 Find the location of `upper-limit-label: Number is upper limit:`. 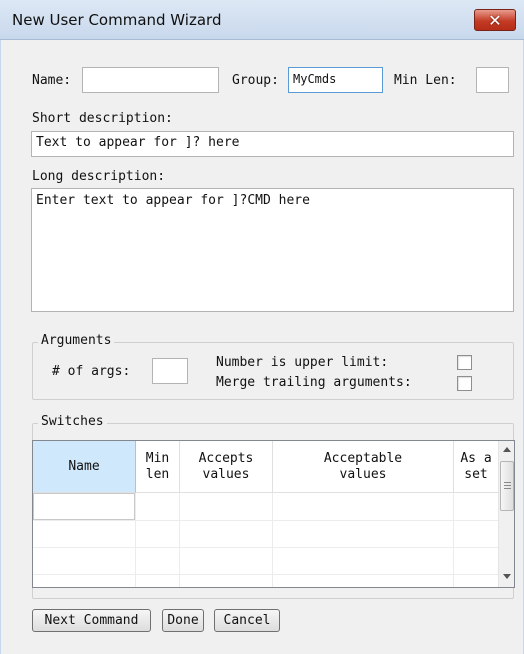

upper-limit-label: Number is upper limit: is located at coordinates (302, 362).